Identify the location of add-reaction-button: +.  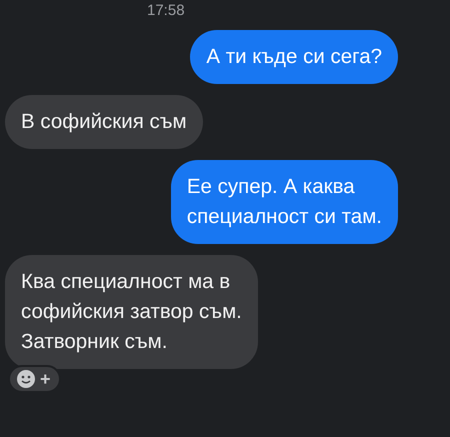
(34, 379).